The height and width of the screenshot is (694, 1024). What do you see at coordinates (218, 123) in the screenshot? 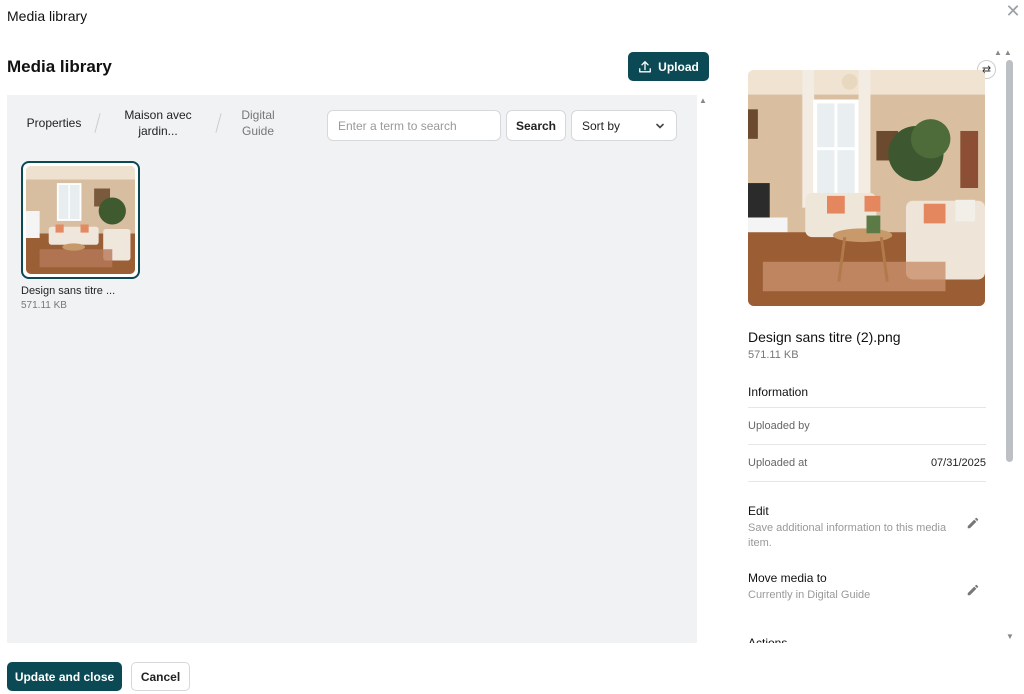
I see `breadcrumb-separator` at bounding box center [218, 123].